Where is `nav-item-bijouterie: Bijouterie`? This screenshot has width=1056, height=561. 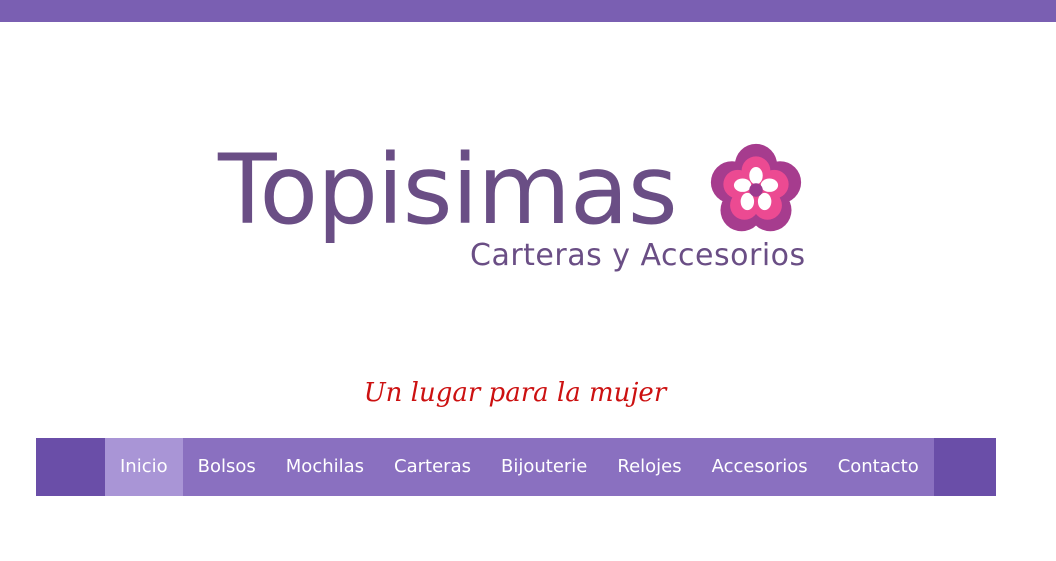 nav-item-bijouterie: Bijouterie is located at coordinates (544, 467).